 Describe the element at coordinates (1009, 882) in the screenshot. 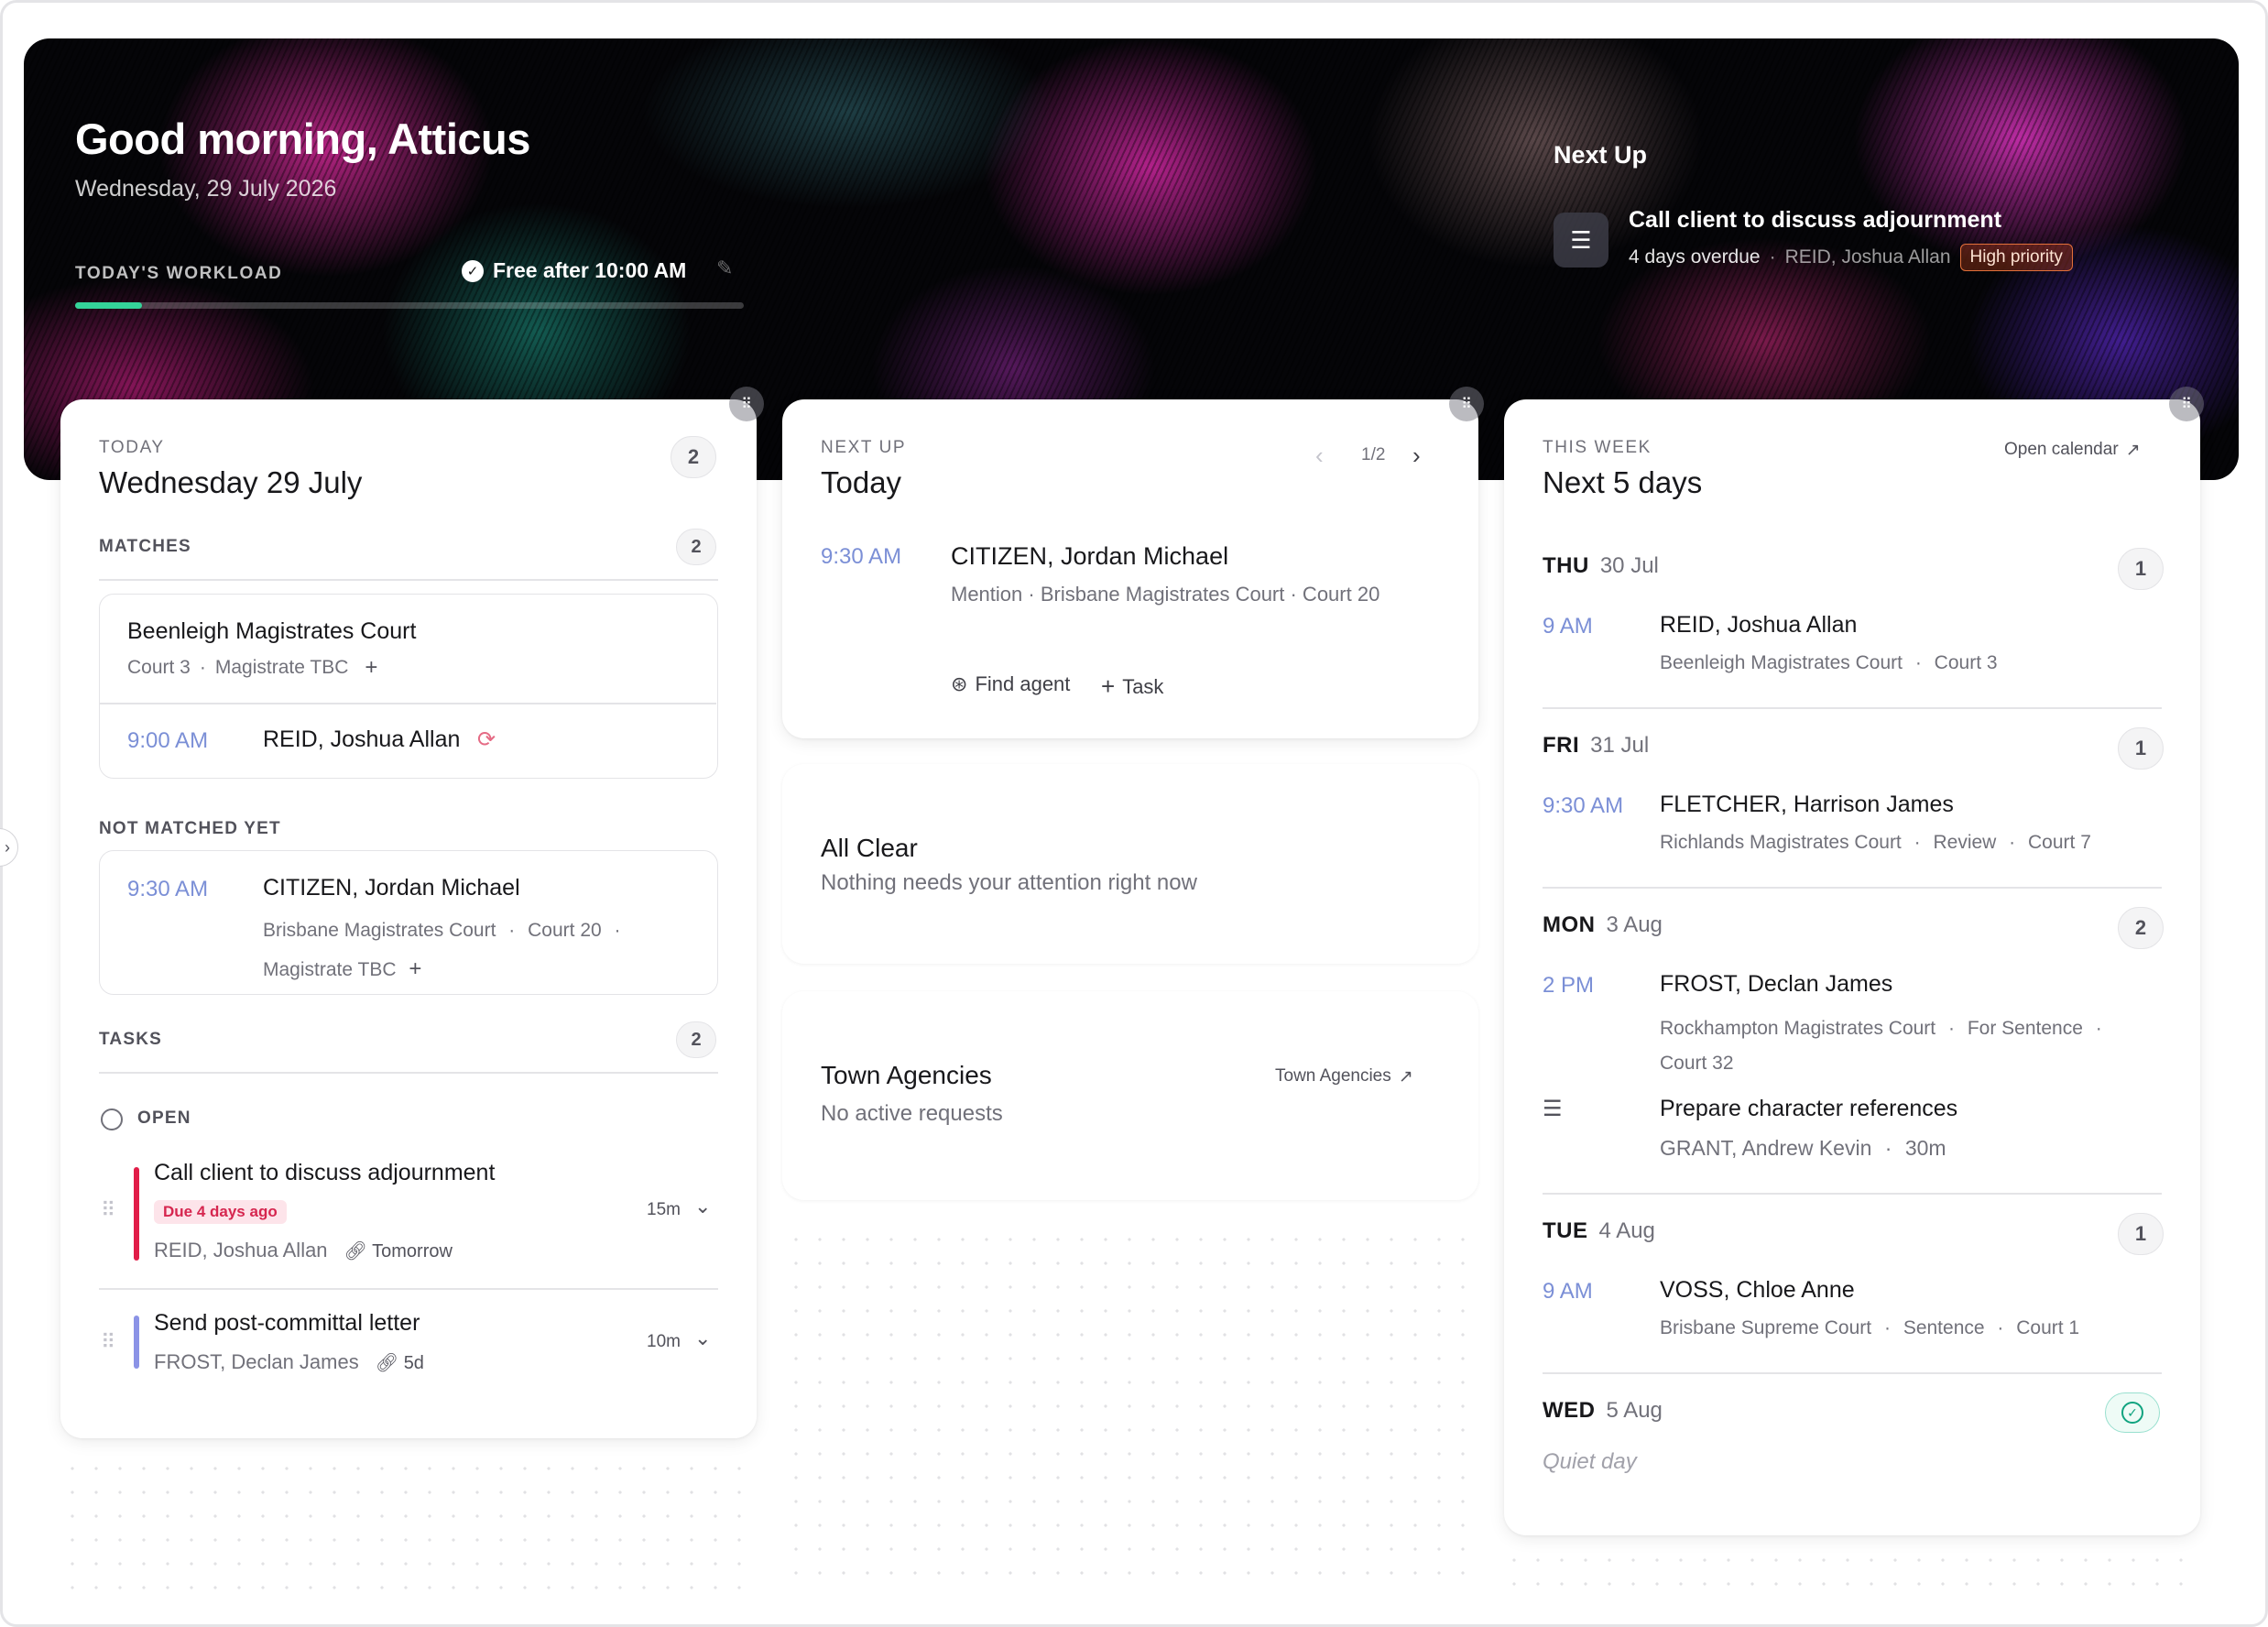

I see `all-clear-subtitle: Nothing needs your attention right now` at that location.